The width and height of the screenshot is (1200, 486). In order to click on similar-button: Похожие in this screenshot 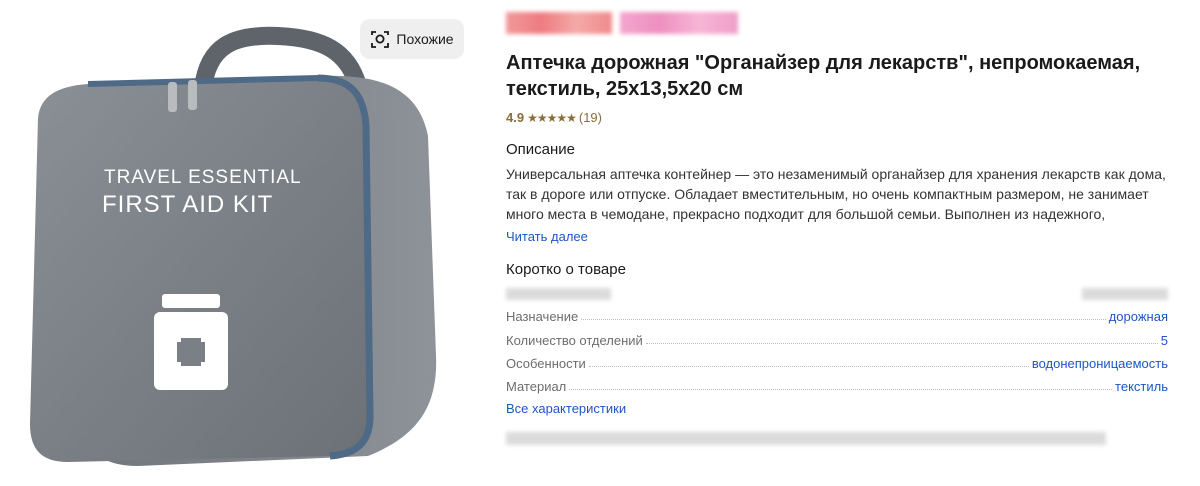, I will do `click(412, 39)`.